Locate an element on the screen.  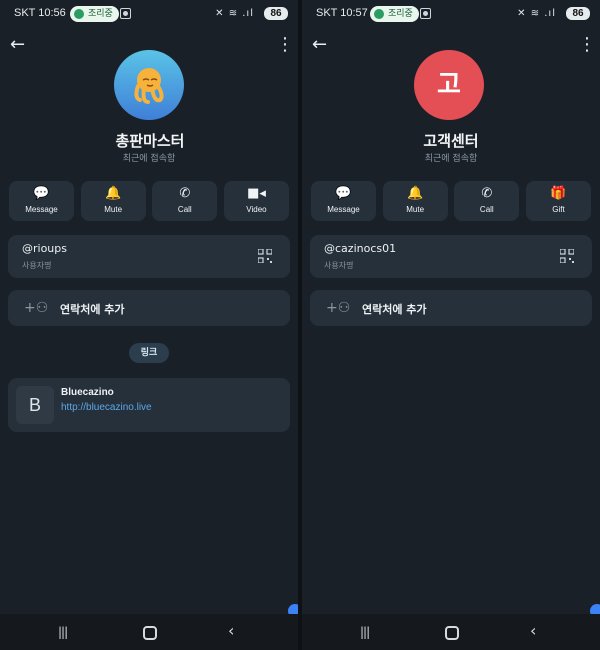
profile-name: 총판마스터 is located at coordinates (150, 141).